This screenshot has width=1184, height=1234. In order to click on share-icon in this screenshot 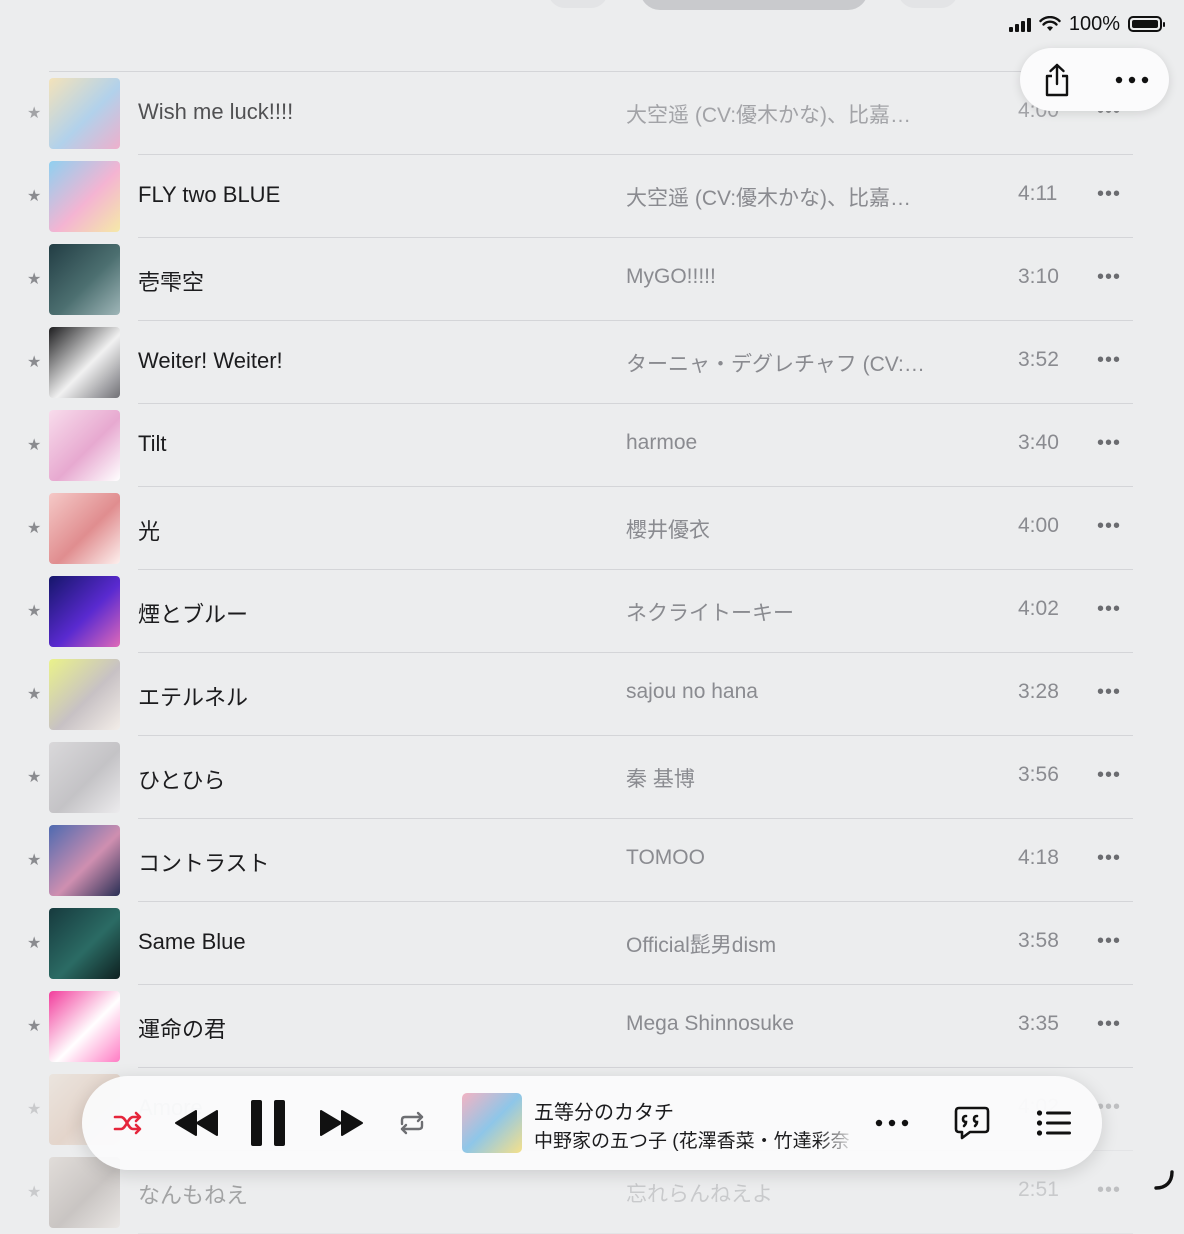, I will do `click(1057, 79)`.